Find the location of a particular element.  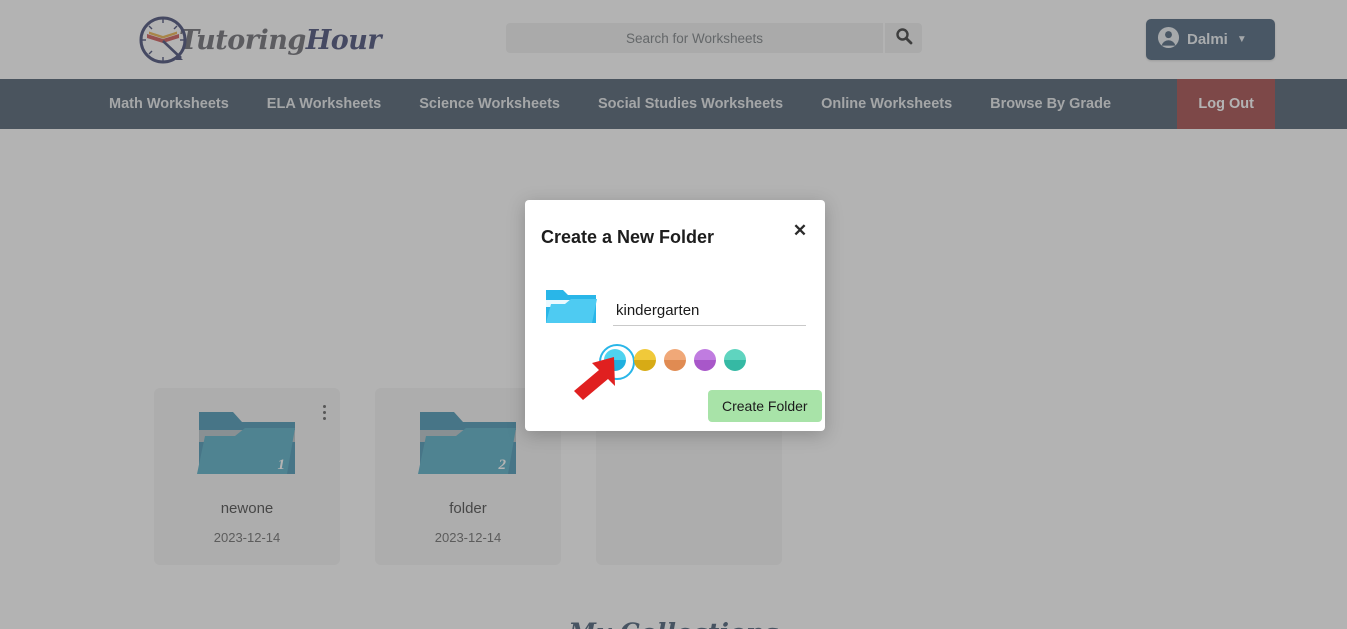

folder-name-row is located at coordinates (675, 306).